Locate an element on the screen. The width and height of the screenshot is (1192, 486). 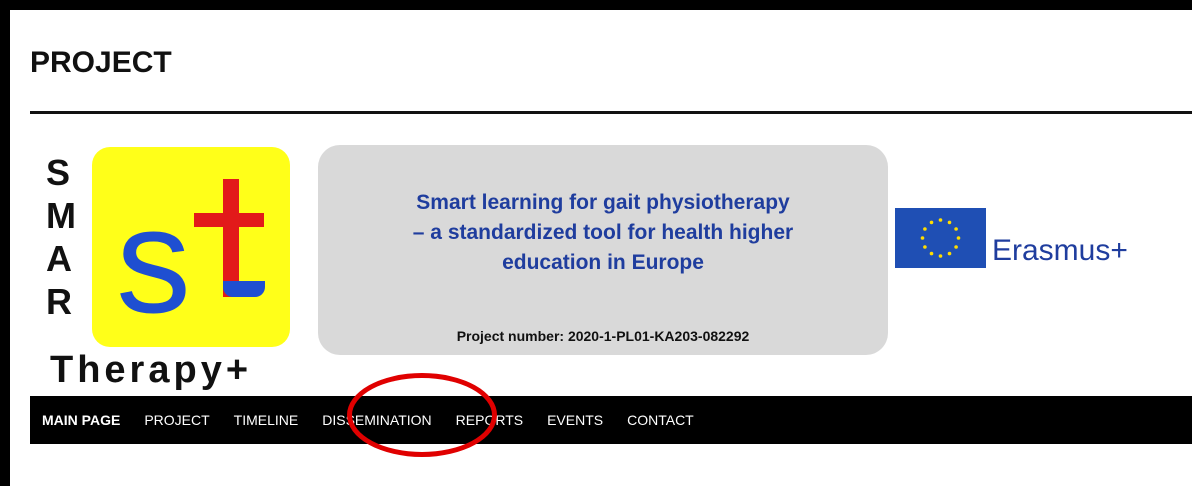
eu-flag-icon is located at coordinates (940, 238).